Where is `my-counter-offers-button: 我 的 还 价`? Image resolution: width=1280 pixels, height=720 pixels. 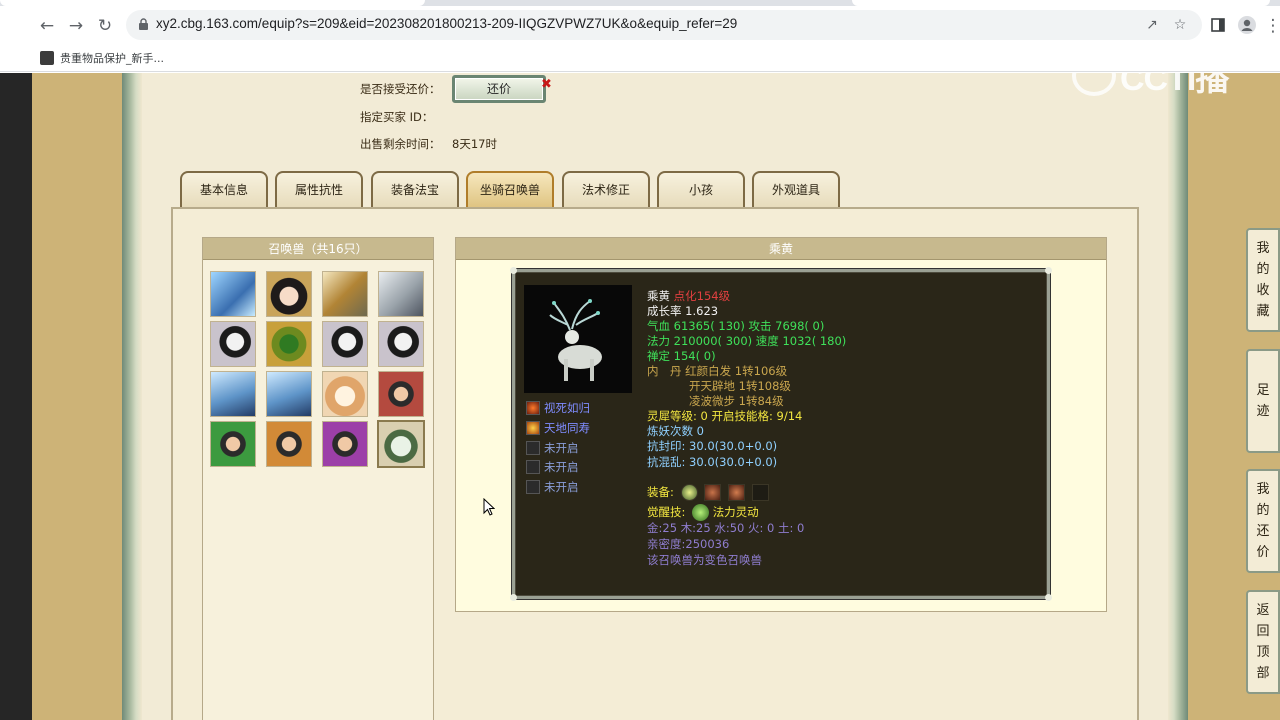
my-counter-offers-button: 我 的 还 价 is located at coordinates (1263, 521).